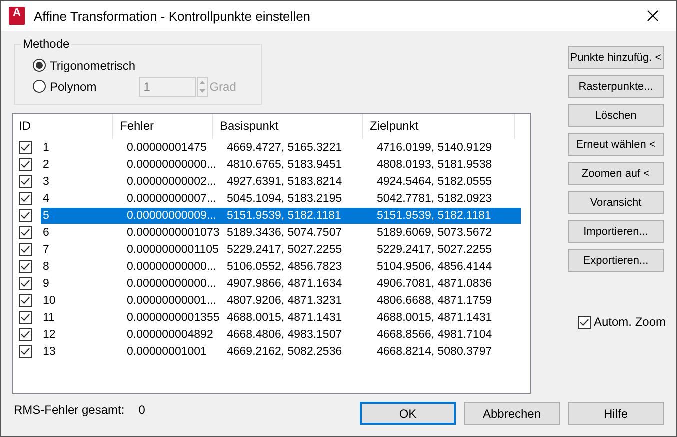 The width and height of the screenshot is (677, 437). What do you see at coordinates (285, 232) in the screenshot?
I see `table-cell-text: 5189.3436, 5074.7507` at bounding box center [285, 232].